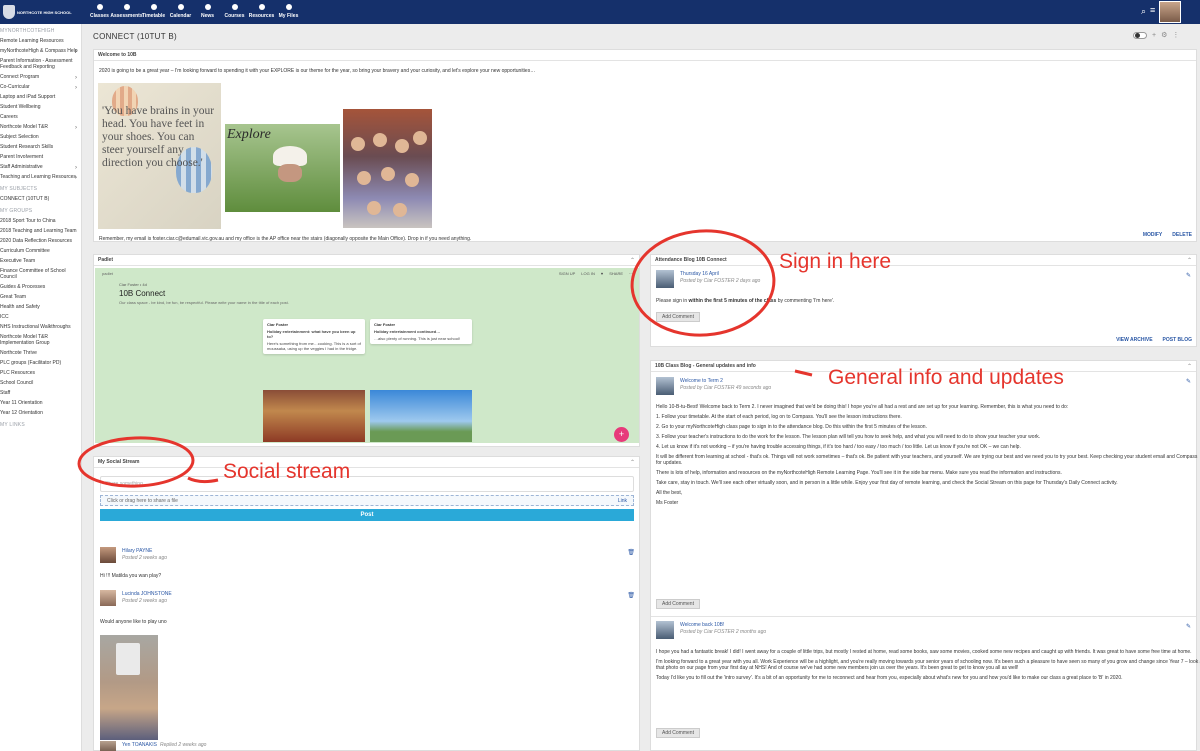  Describe the element at coordinates (367, 515) in the screenshot. I see `post-button: Post` at that location.